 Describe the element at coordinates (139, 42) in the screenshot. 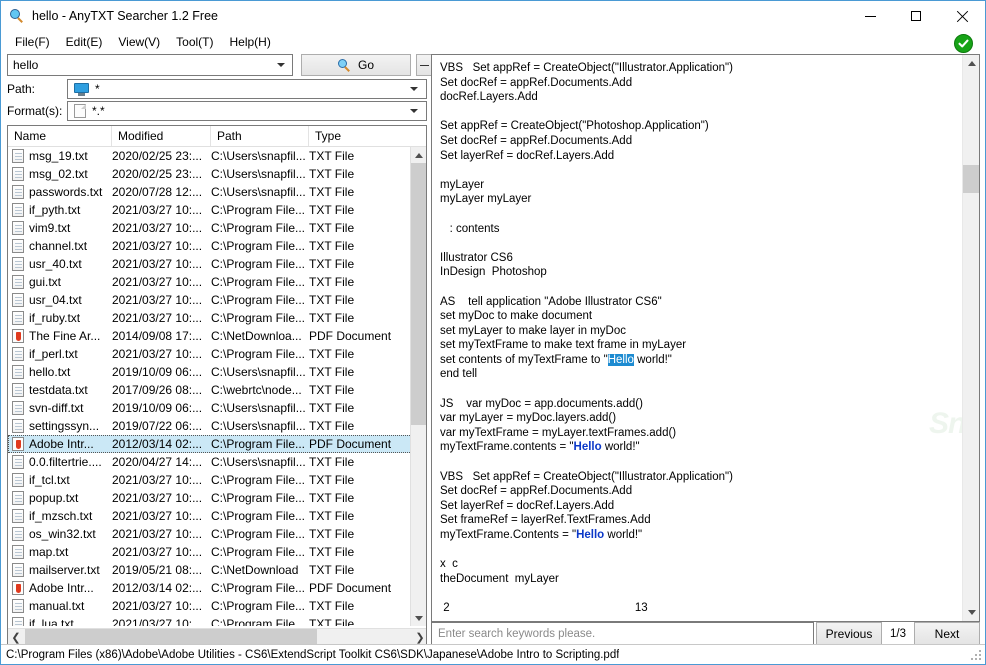

I see `menu-item-view: View(V)` at that location.